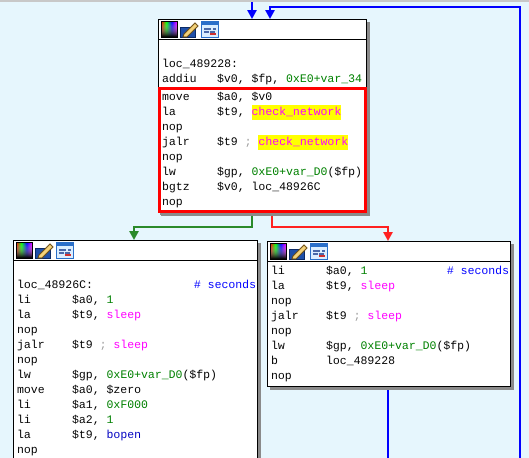  What do you see at coordinates (252, 10) in the screenshot?
I see `entry-arrow` at bounding box center [252, 10].